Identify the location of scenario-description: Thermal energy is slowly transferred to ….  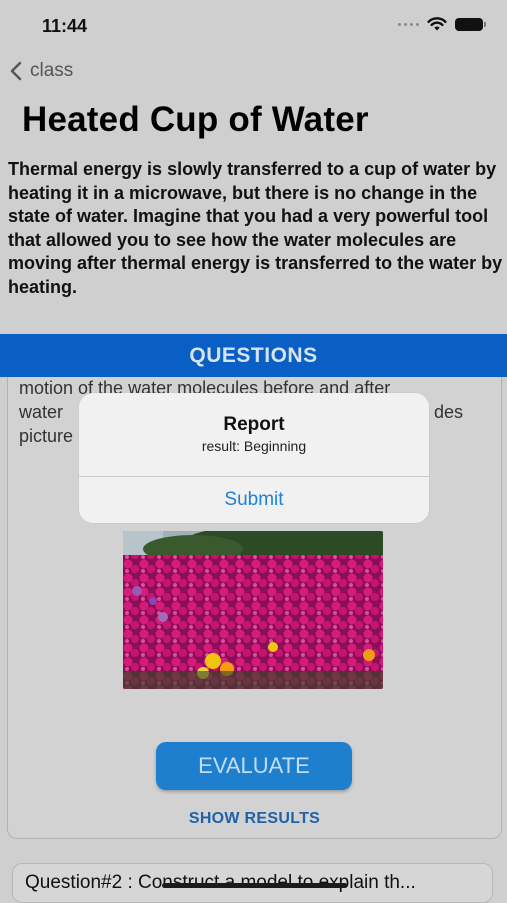
(255, 228).